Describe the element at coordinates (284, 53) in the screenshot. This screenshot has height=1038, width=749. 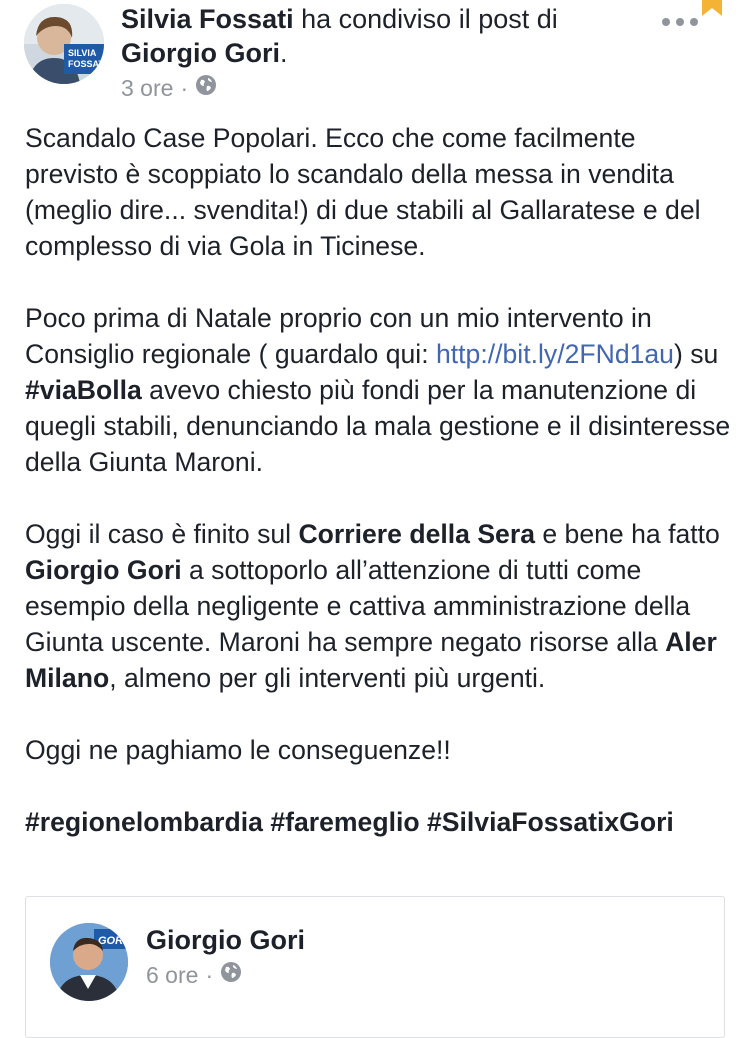
I see `attribution-period: .` at that location.